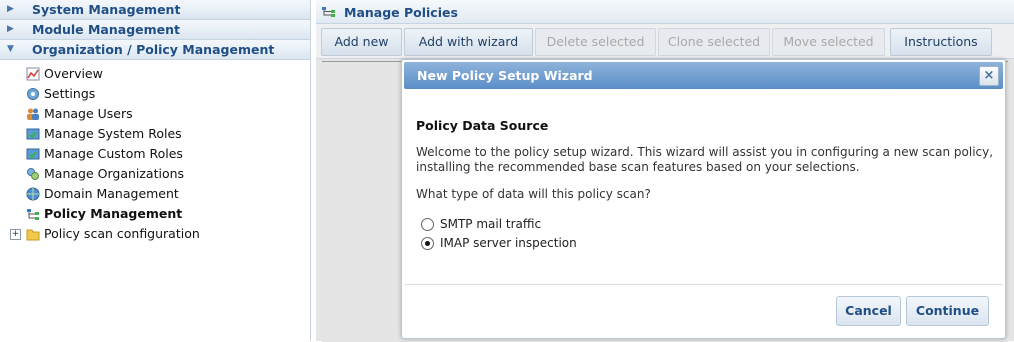 Image resolution: width=1014 pixels, height=342 pixels. Describe the element at coordinates (989, 76) in the screenshot. I see `close-icon: ×` at that location.